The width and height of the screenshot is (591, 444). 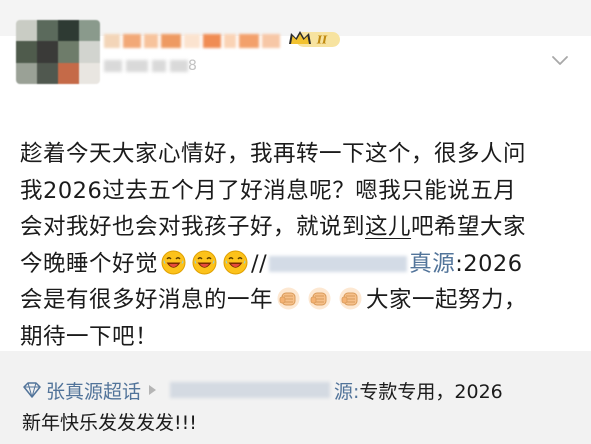 I want to click on post-line: 今晚睡个好觉 // 真源:2026, so click(x=300, y=264).